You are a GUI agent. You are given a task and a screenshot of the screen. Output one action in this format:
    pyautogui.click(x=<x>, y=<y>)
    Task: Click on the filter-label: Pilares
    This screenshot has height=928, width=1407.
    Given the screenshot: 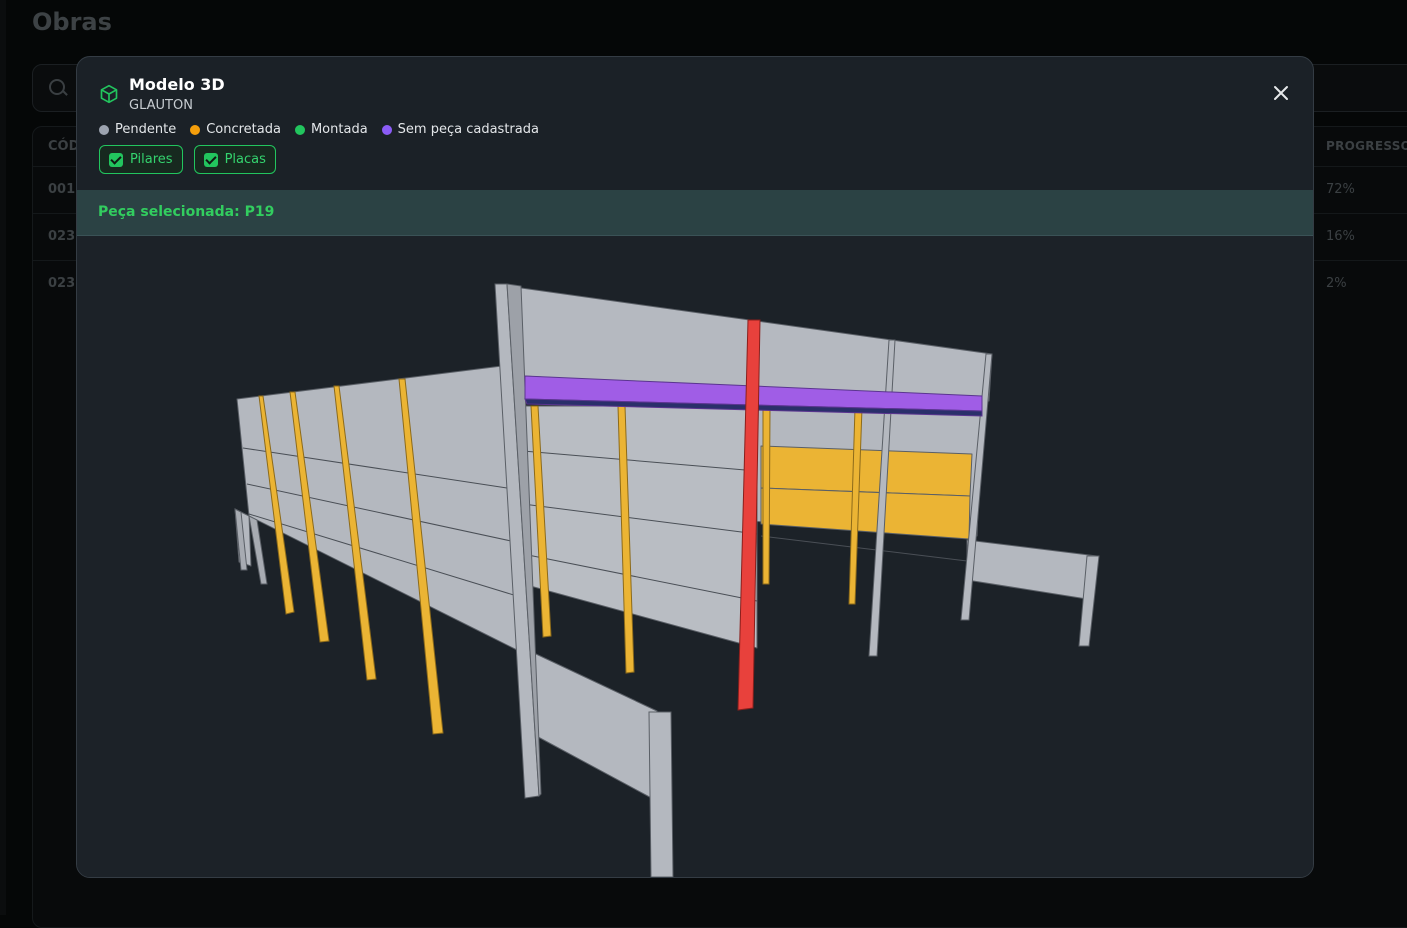 What is the action you would take?
    pyautogui.click(x=151, y=159)
    